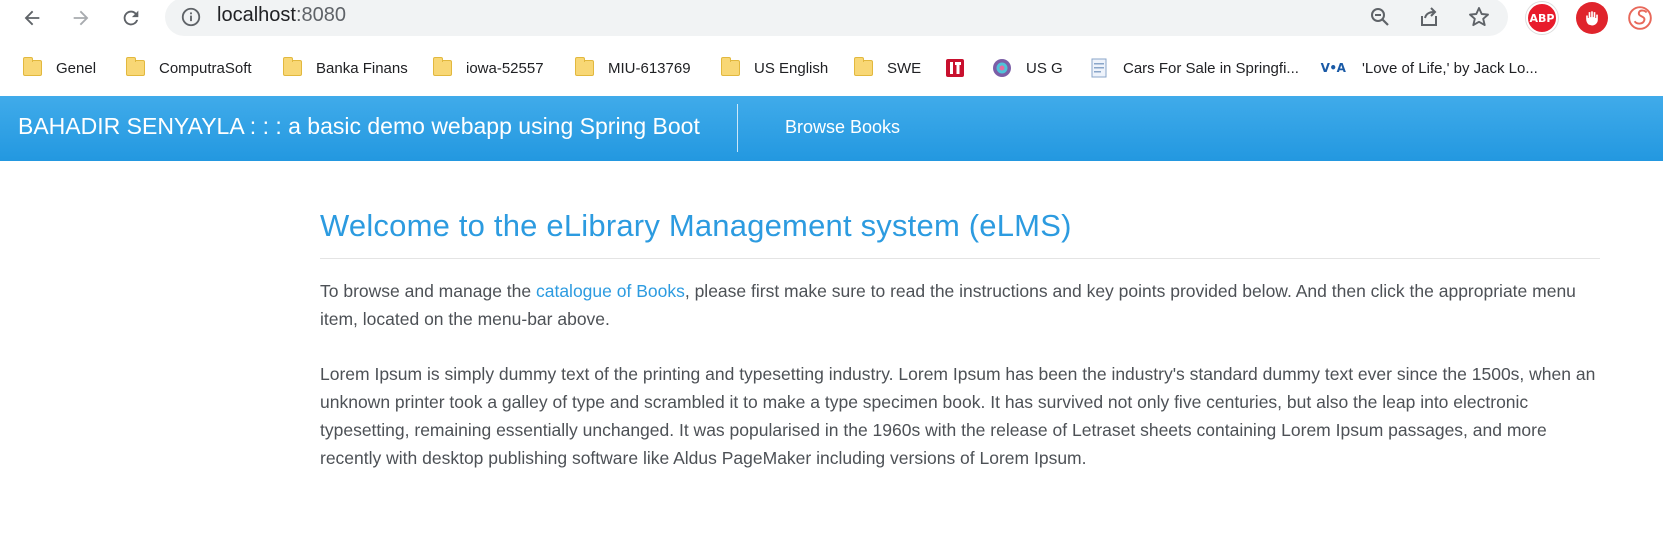 The width and height of the screenshot is (1663, 558). Describe the element at coordinates (1380, 17) in the screenshot. I see `zoom-icon` at that location.